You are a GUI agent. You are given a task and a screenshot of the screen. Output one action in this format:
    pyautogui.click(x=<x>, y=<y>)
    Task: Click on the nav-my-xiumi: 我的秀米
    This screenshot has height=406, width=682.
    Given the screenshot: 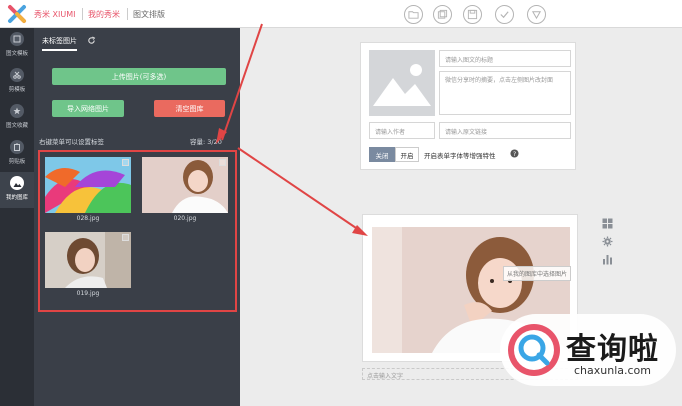 What is the action you would take?
    pyautogui.click(x=104, y=14)
    